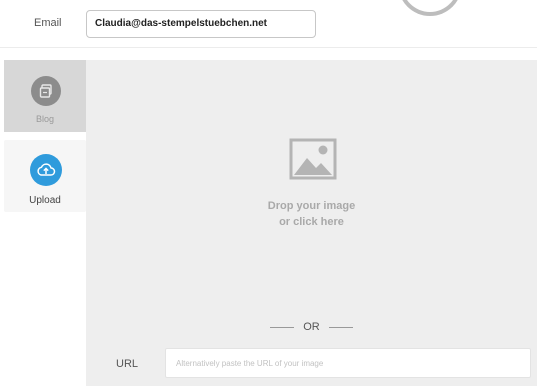 The image size is (537, 386). I want to click on url-input, so click(348, 363).